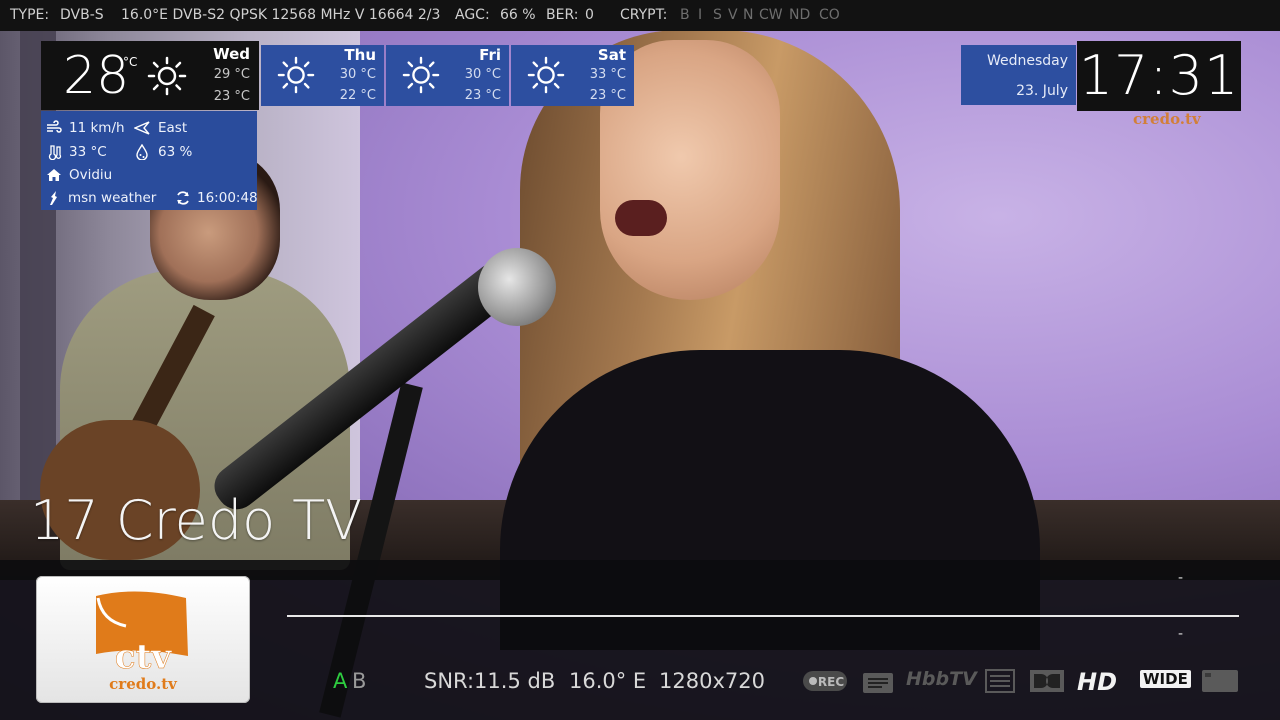 This screenshot has height=720, width=1280. I want to click on forecast-day: Sat 33 °C 23 °C, so click(572, 75).